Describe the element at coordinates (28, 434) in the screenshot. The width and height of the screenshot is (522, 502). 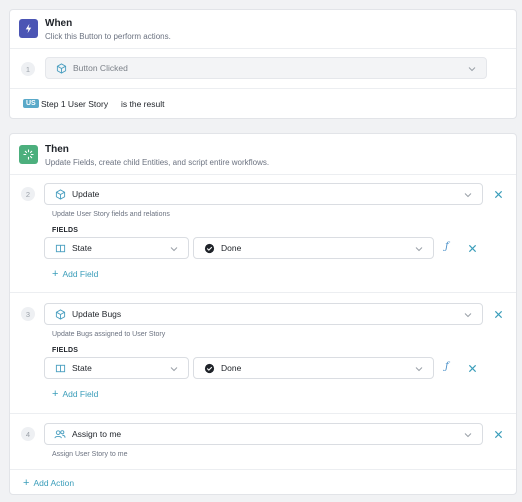
I see `action-number: 4` at that location.